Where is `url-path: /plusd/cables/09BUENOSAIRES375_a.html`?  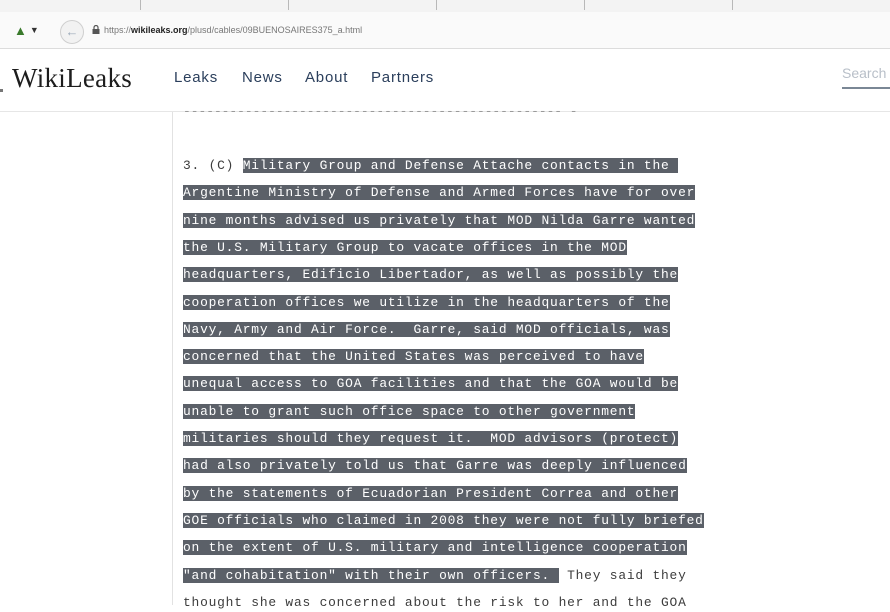 url-path: /plusd/cables/09BUENOSAIRES375_a.html is located at coordinates (275, 30).